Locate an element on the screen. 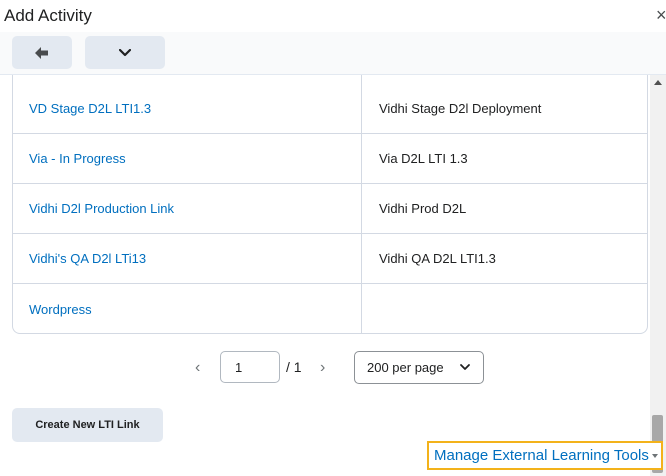 Image resolution: width=666 pixels, height=476 pixels. pagination: ‹ / 1 › 200 per page is located at coordinates (325, 368).